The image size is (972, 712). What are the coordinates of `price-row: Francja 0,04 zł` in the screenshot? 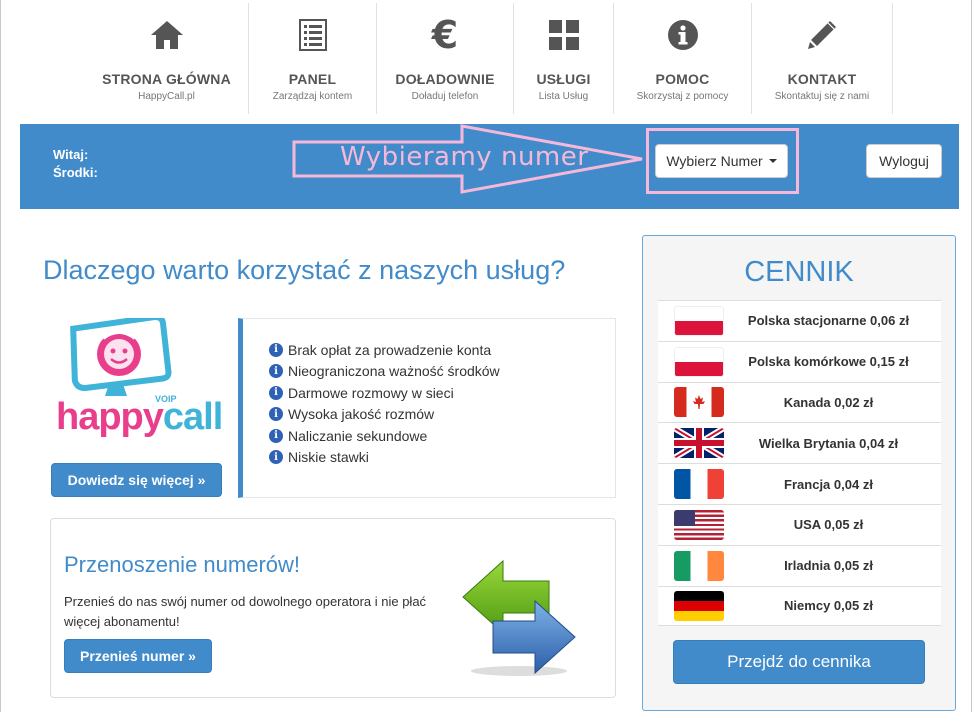 It's located at (799, 483).